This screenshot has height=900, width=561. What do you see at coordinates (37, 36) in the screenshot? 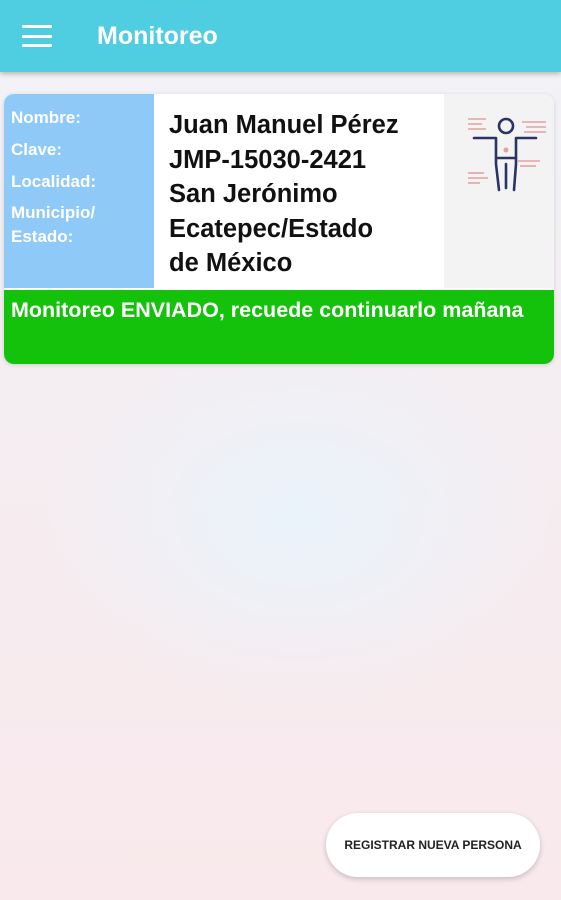
I see `hamburger-menu-icon` at bounding box center [37, 36].